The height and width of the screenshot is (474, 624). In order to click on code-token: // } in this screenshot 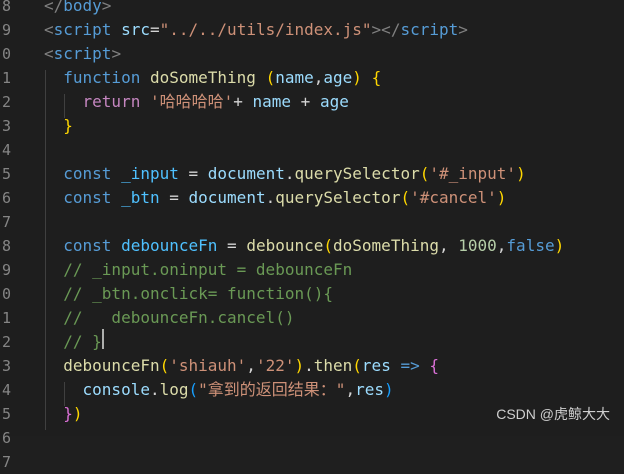, I will do `click(82, 341)`.